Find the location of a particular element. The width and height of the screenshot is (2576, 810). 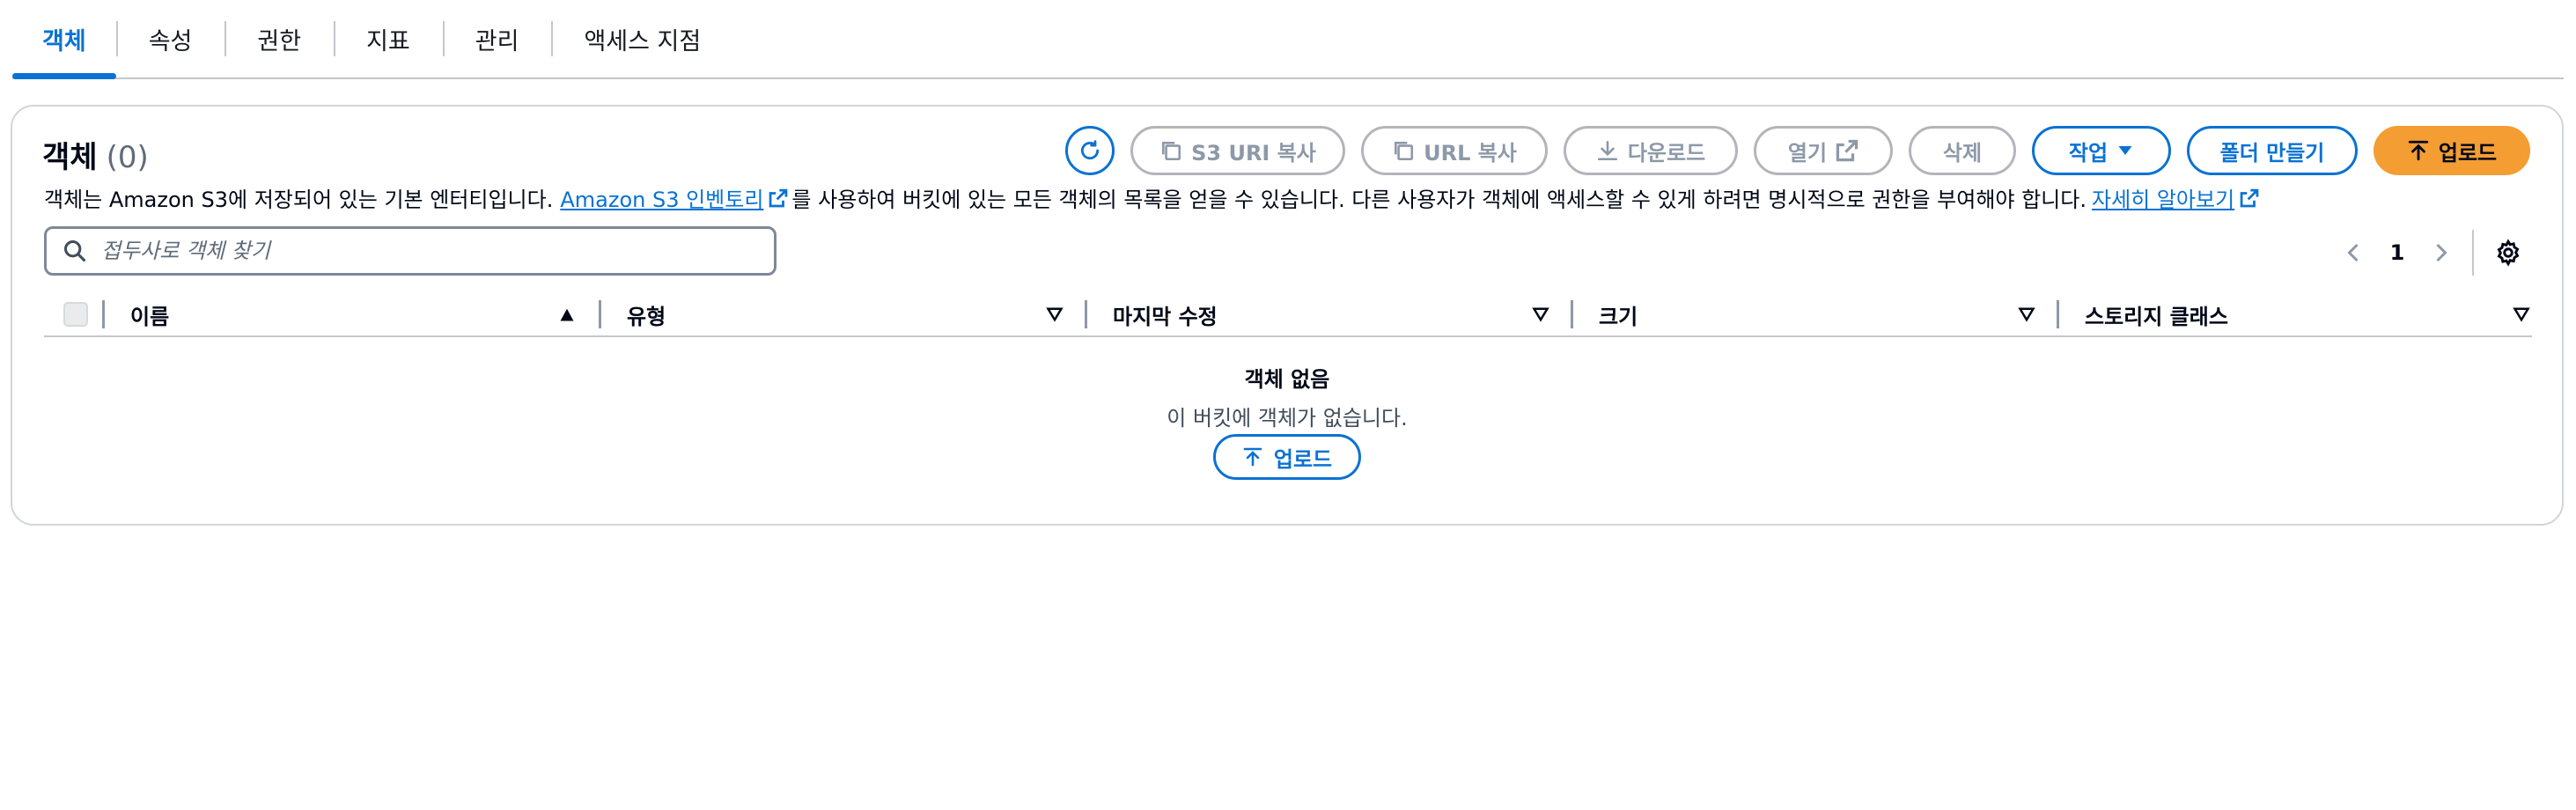

column-label: 마지막 수정 is located at coordinates (1166, 316).